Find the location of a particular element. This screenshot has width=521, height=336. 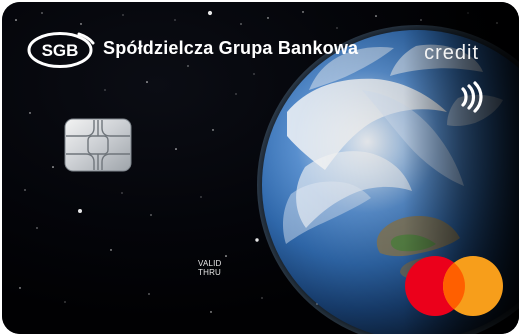

valid-label-line-1: VALID is located at coordinates (210, 263).